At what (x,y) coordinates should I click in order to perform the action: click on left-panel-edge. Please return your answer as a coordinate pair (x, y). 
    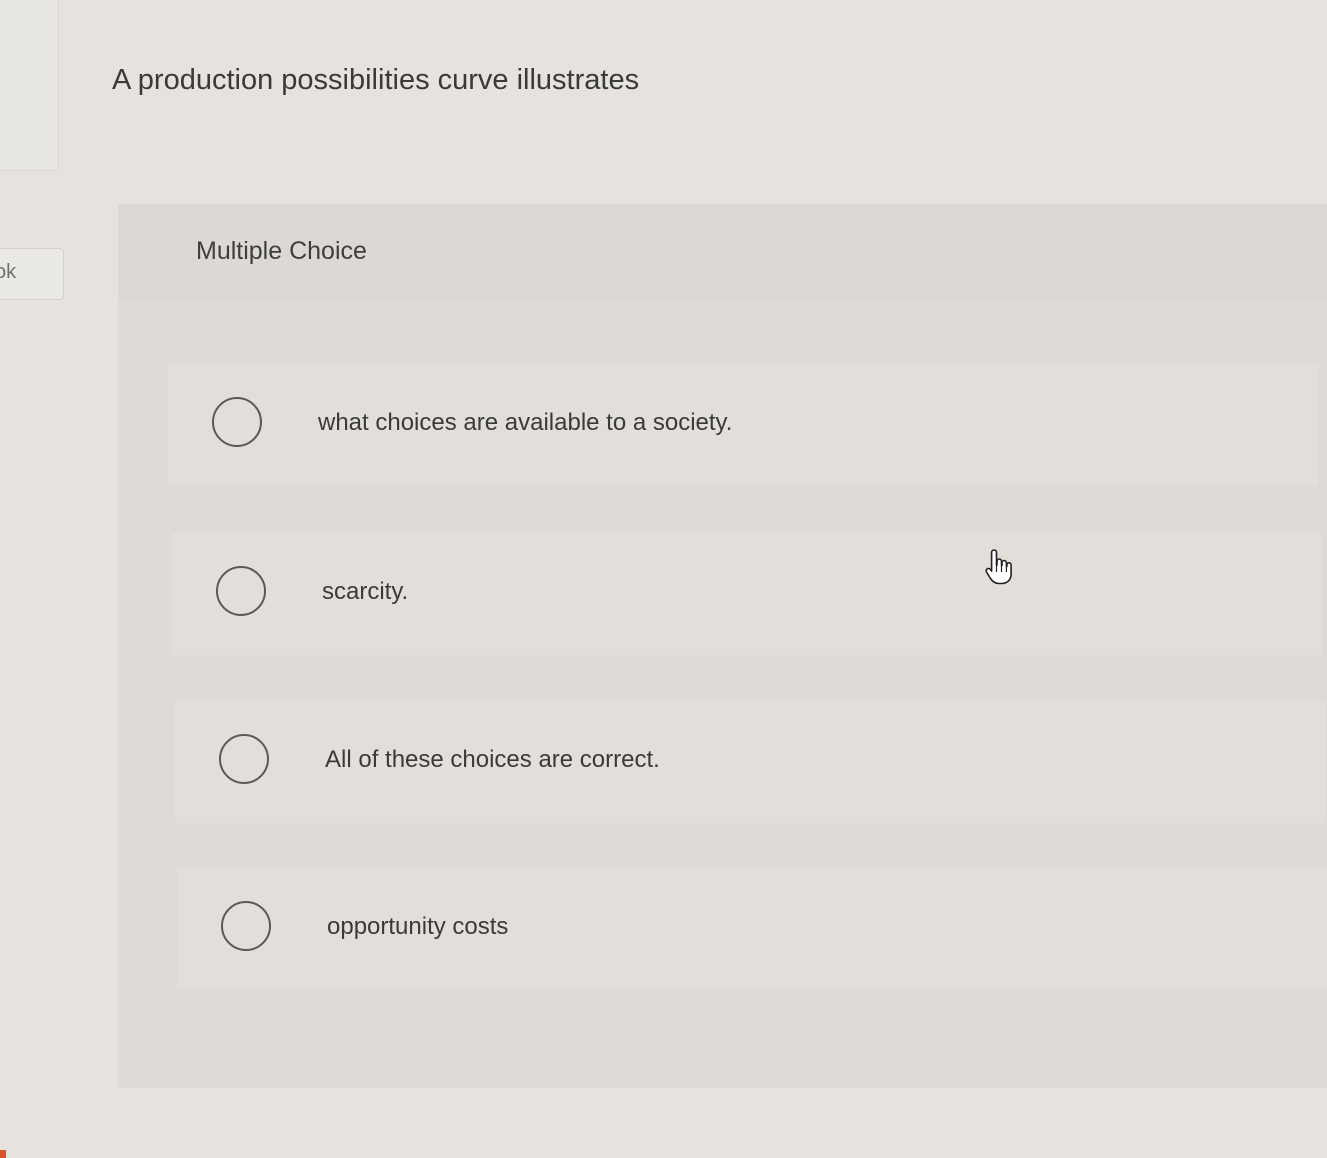
    Looking at the image, I should click on (29, 85).